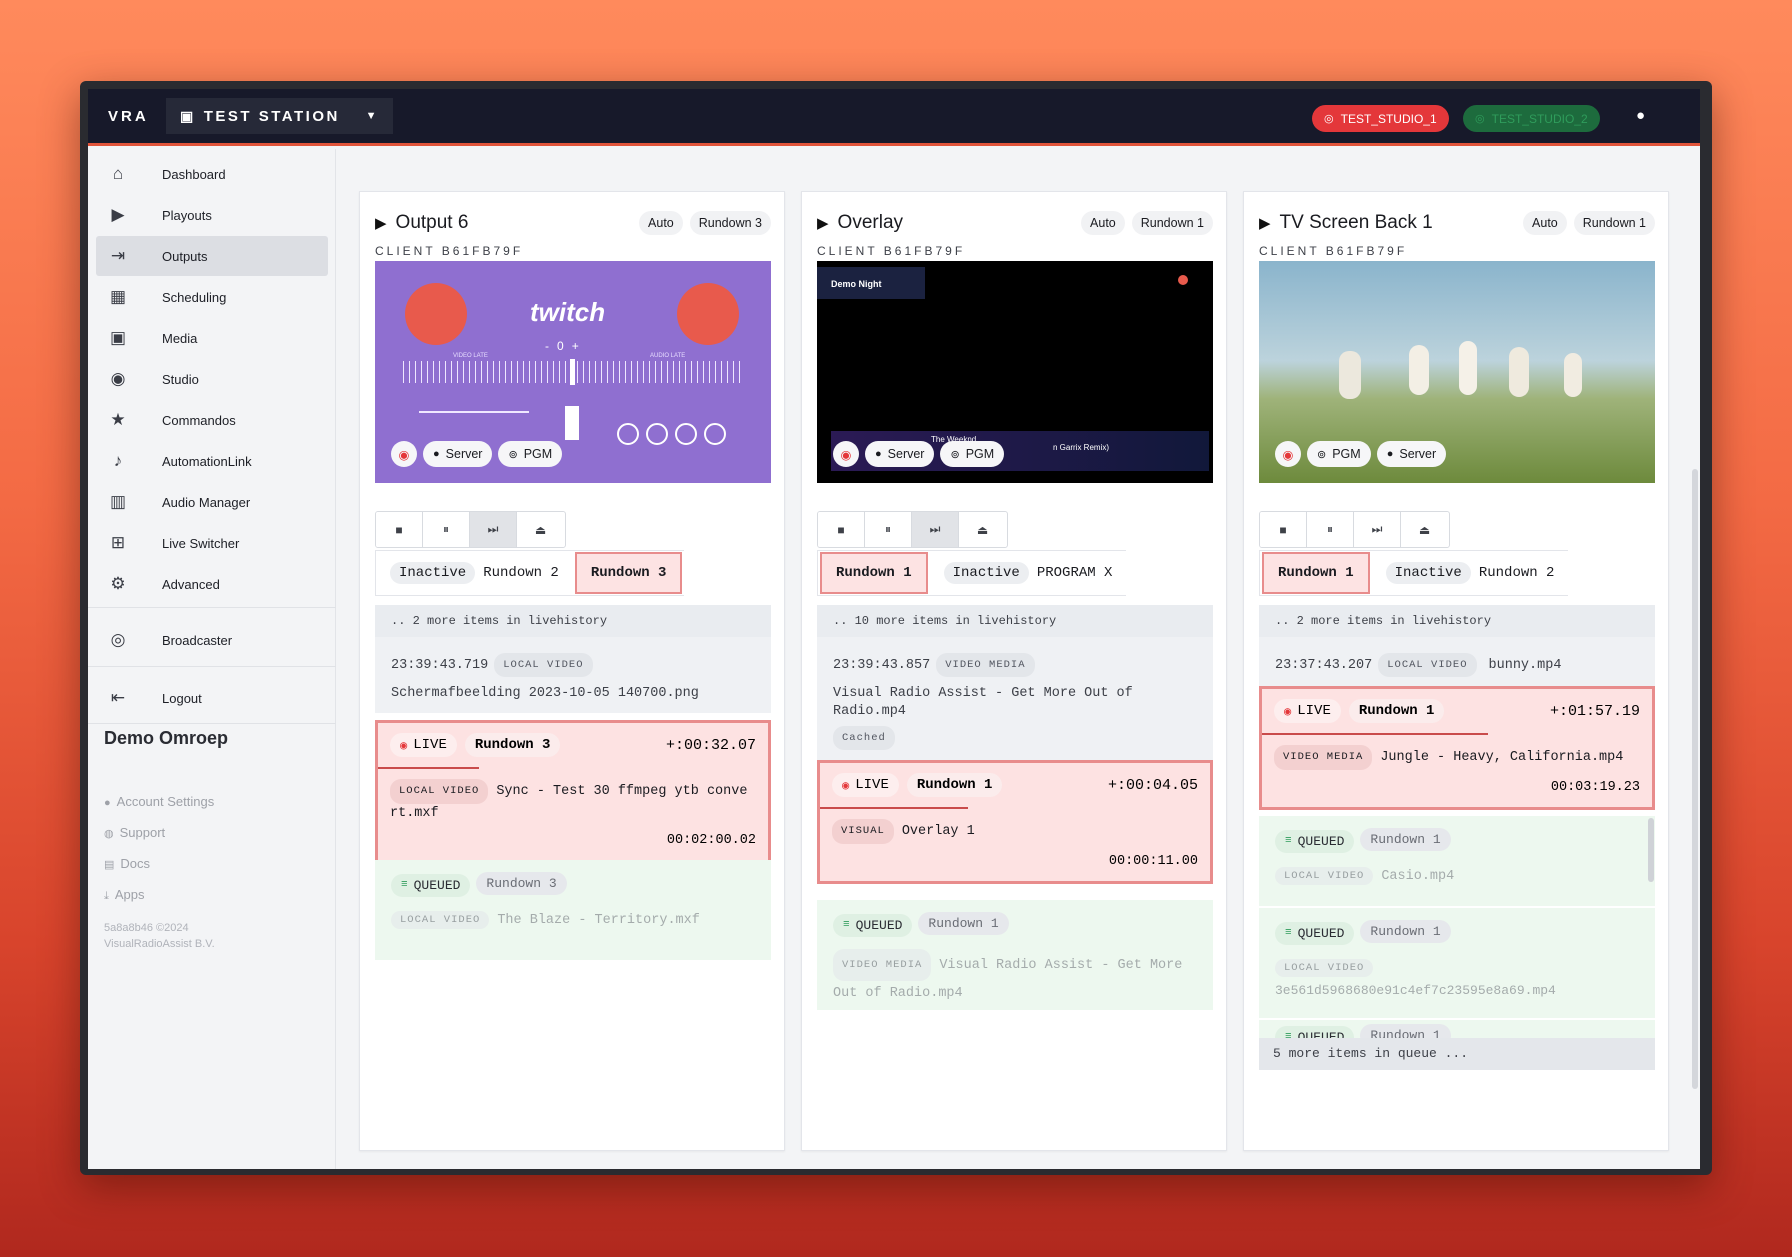  Describe the element at coordinates (212, 256) in the screenshot. I see `sidebar-item-outputs: ⇥ Outputs` at that location.